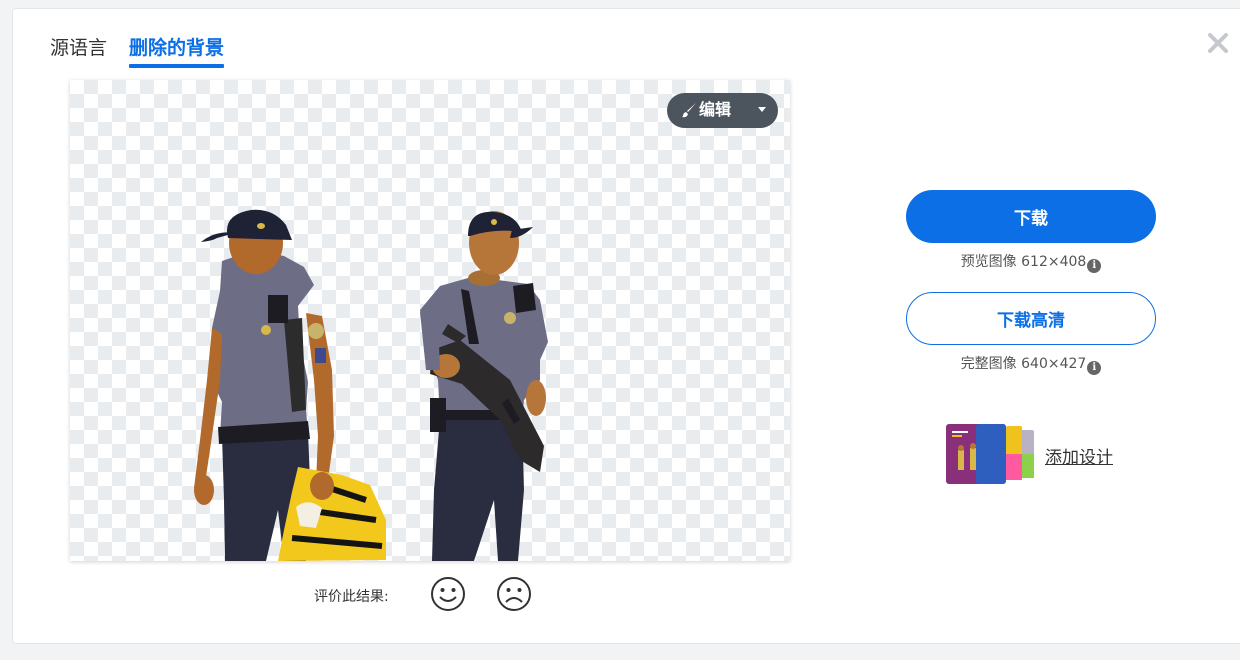 The width and height of the screenshot is (1240, 660). I want to click on left-officer, so click(290, 385).